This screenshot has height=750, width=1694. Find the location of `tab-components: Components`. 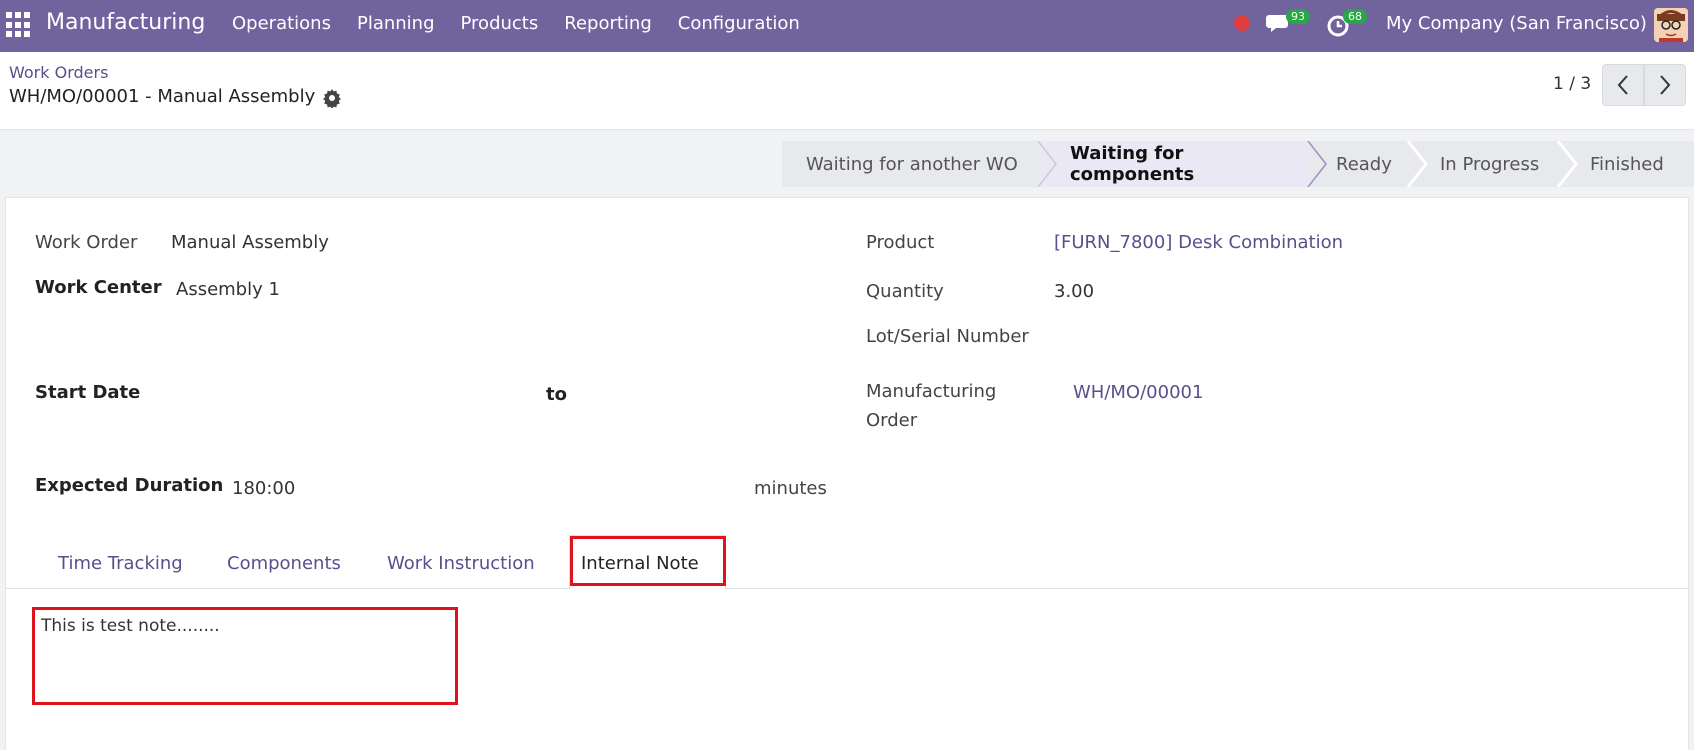

tab-components: Components is located at coordinates (284, 563).